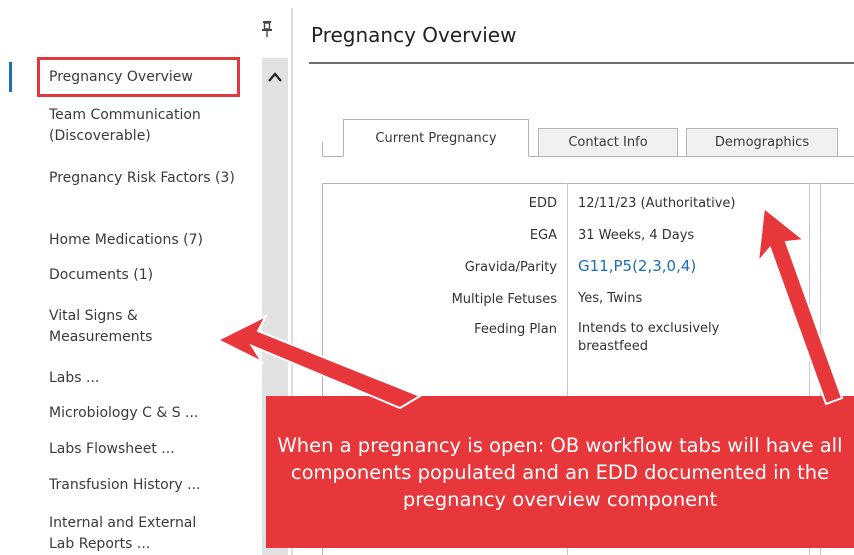  Describe the element at coordinates (267, 29) in the screenshot. I see `pin-icon` at that location.